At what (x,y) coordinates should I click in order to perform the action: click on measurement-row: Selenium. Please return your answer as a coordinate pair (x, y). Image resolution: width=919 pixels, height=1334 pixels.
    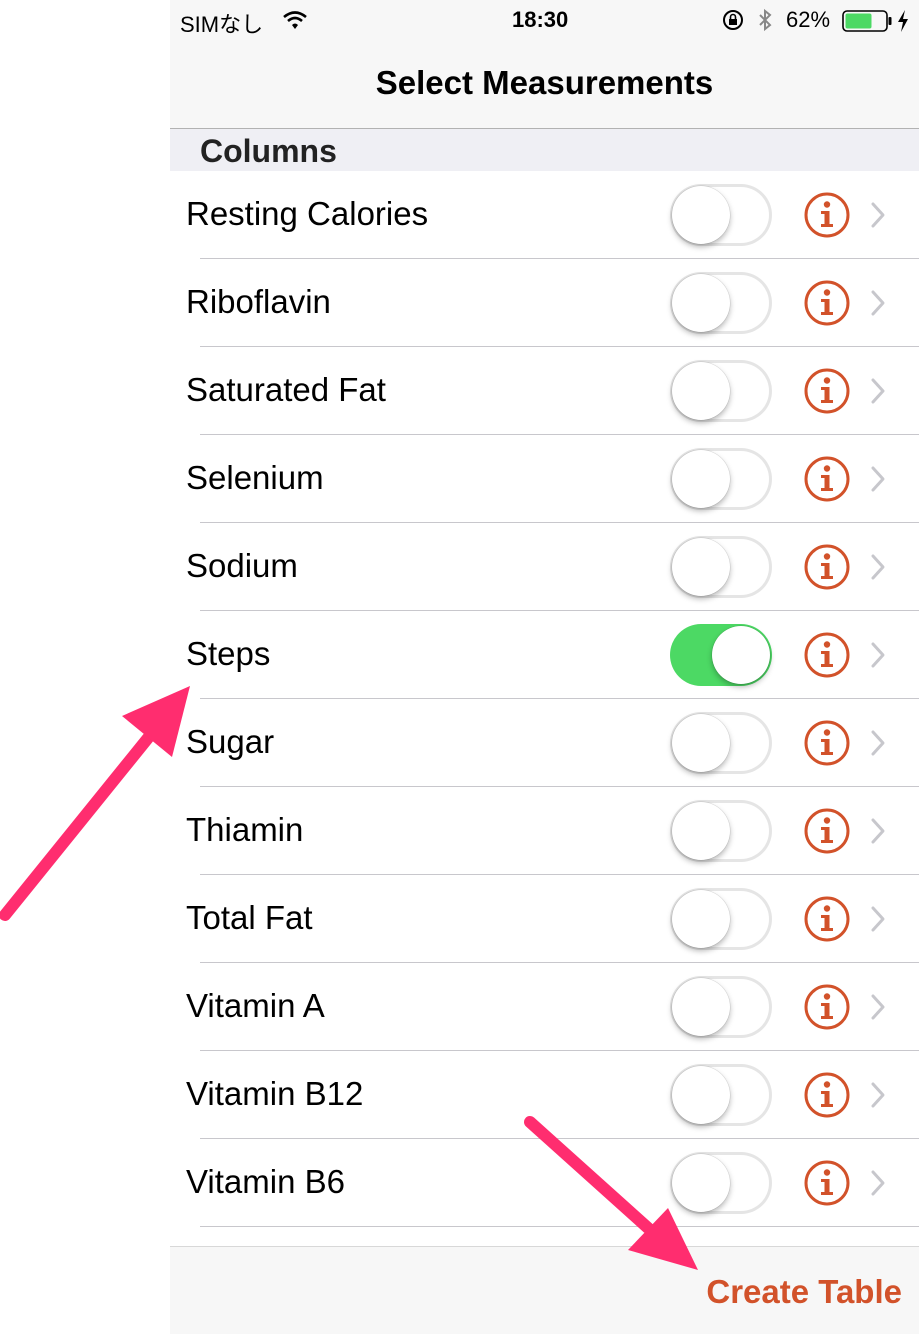
    Looking at the image, I should click on (544, 479).